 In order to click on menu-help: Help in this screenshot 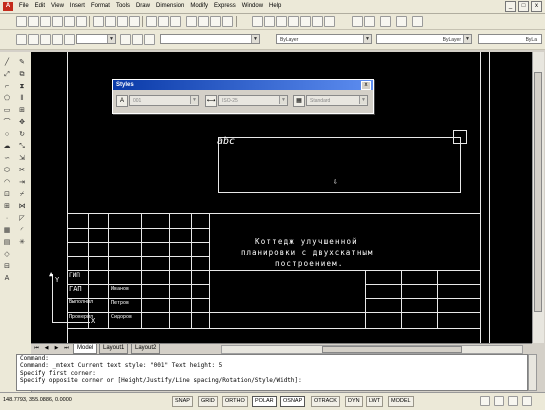, I will do `click(275, 6)`.